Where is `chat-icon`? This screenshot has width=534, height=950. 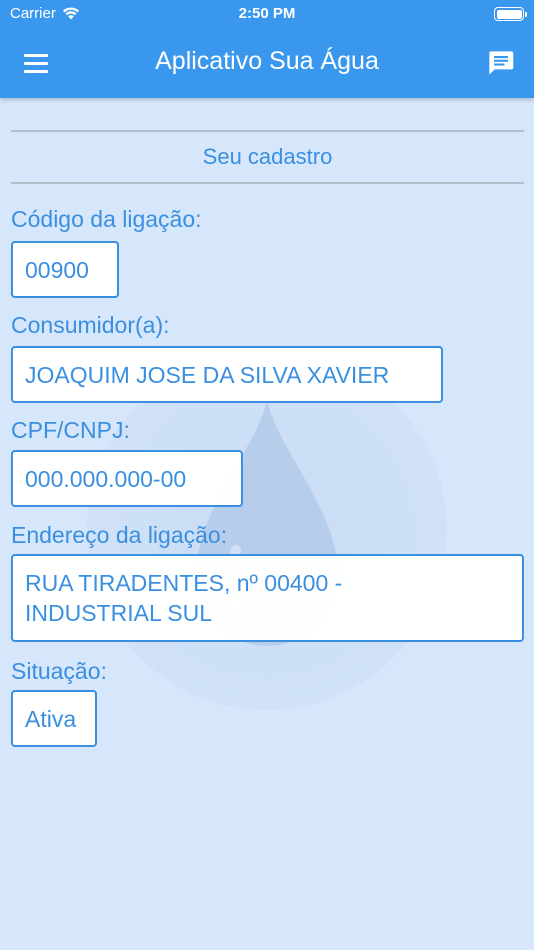 chat-icon is located at coordinates (501, 63).